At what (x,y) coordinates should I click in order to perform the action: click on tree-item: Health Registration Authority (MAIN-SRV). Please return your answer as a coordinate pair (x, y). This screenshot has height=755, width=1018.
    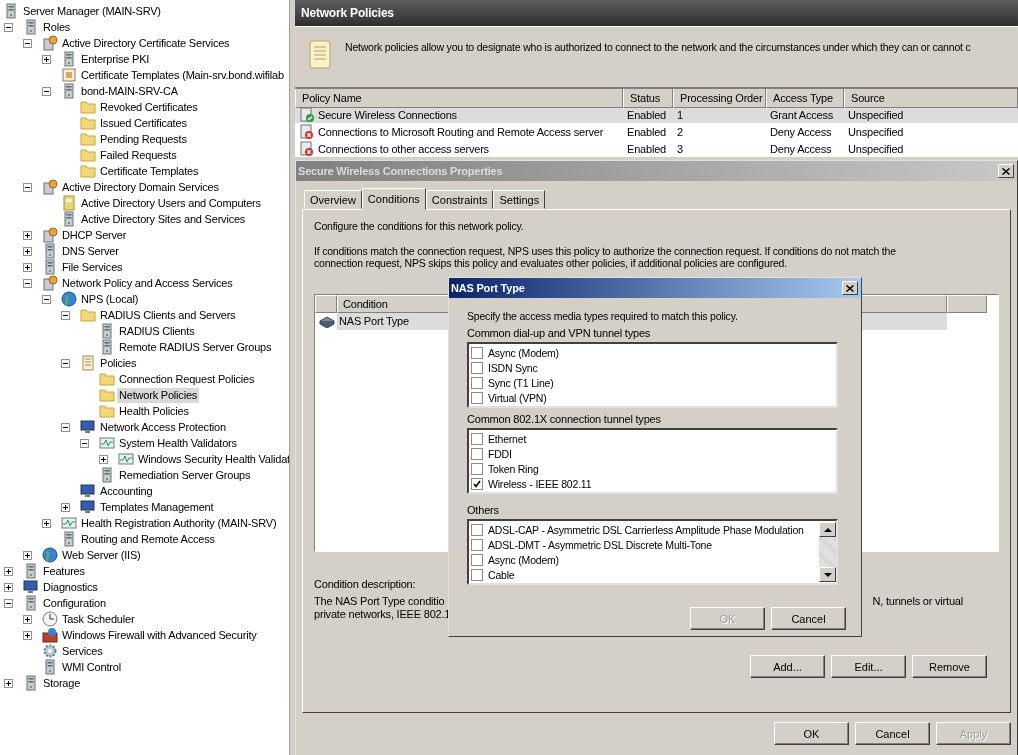
    Looking at the image, I should click on (179, 523).